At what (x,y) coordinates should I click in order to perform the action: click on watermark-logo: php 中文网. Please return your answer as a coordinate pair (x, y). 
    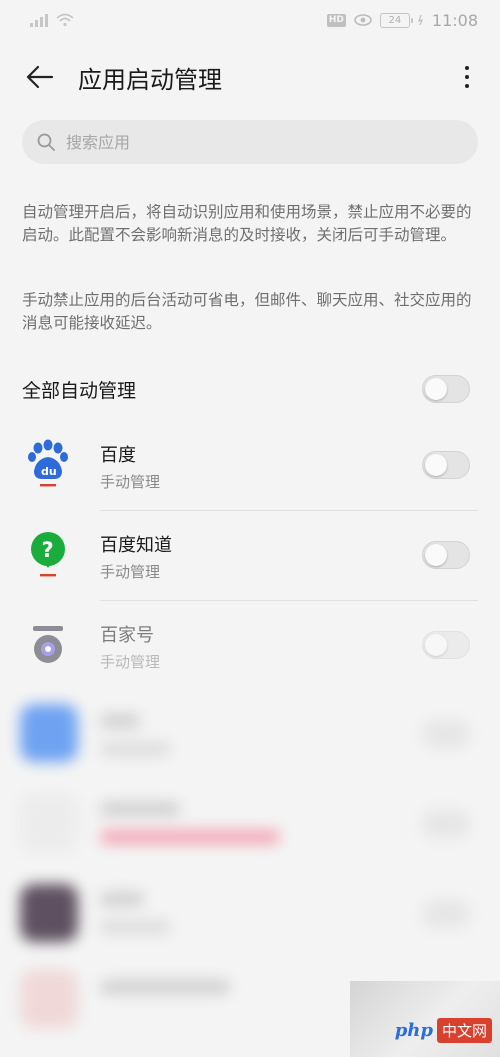
    Looking at the image, I should click on (443, 1030).